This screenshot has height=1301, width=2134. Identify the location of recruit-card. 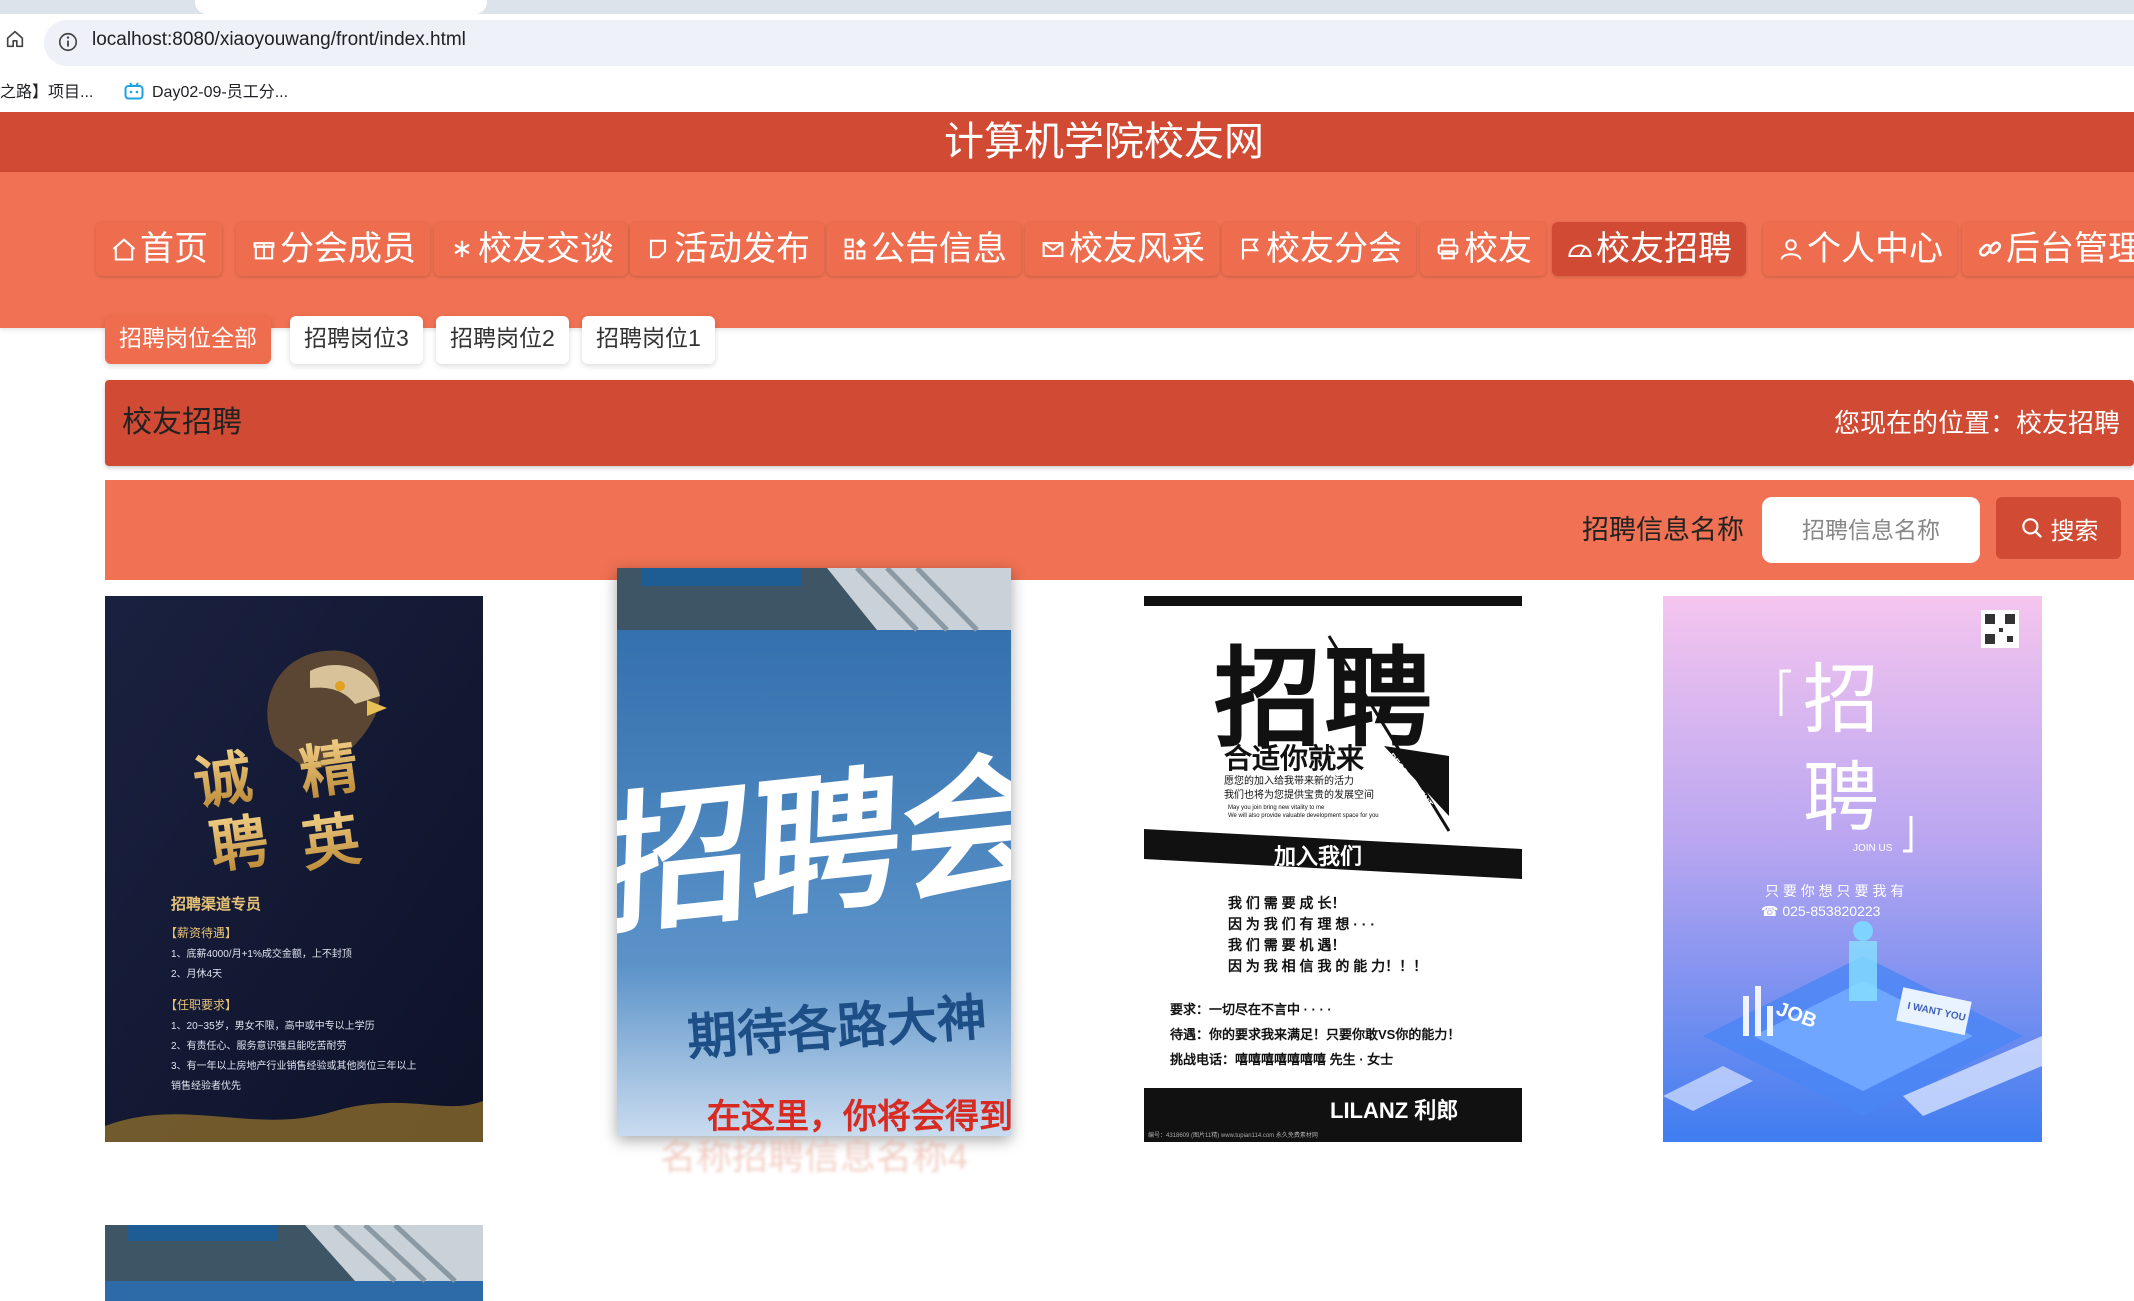
(294, 1263).